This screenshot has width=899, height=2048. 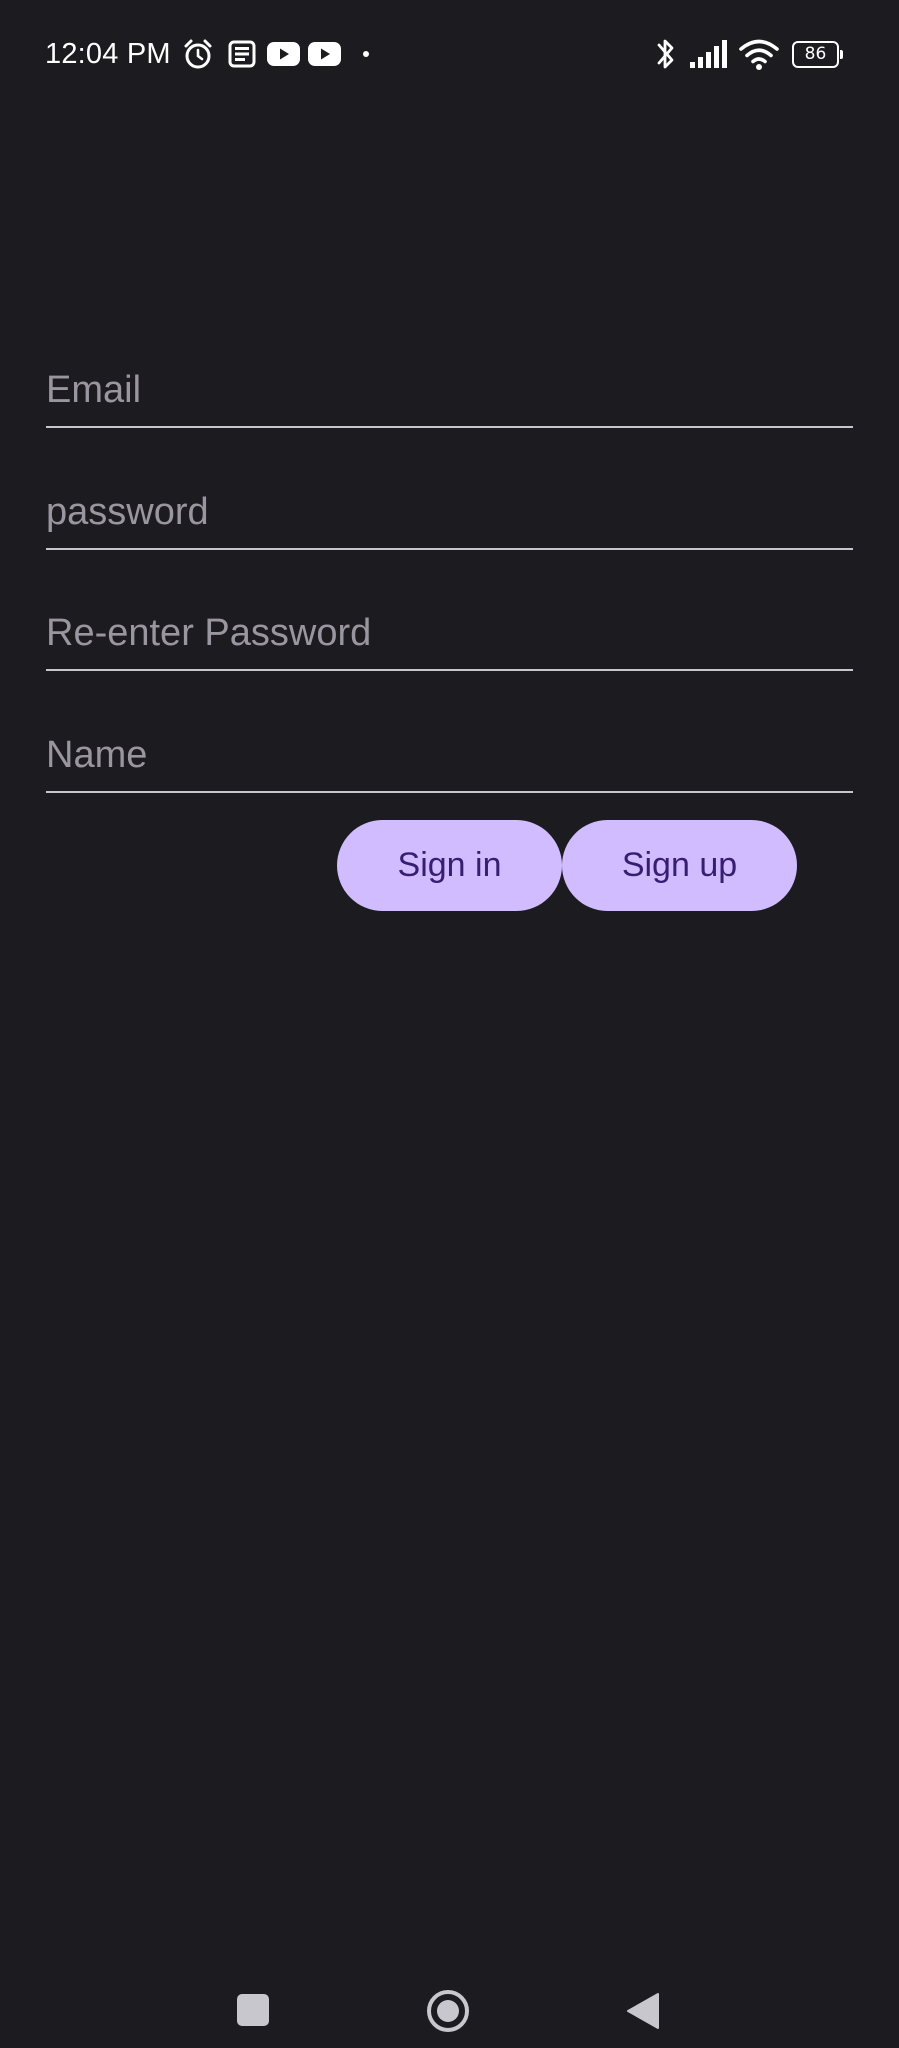 I want to click on wifi-icon, so click(x=759, y=54).